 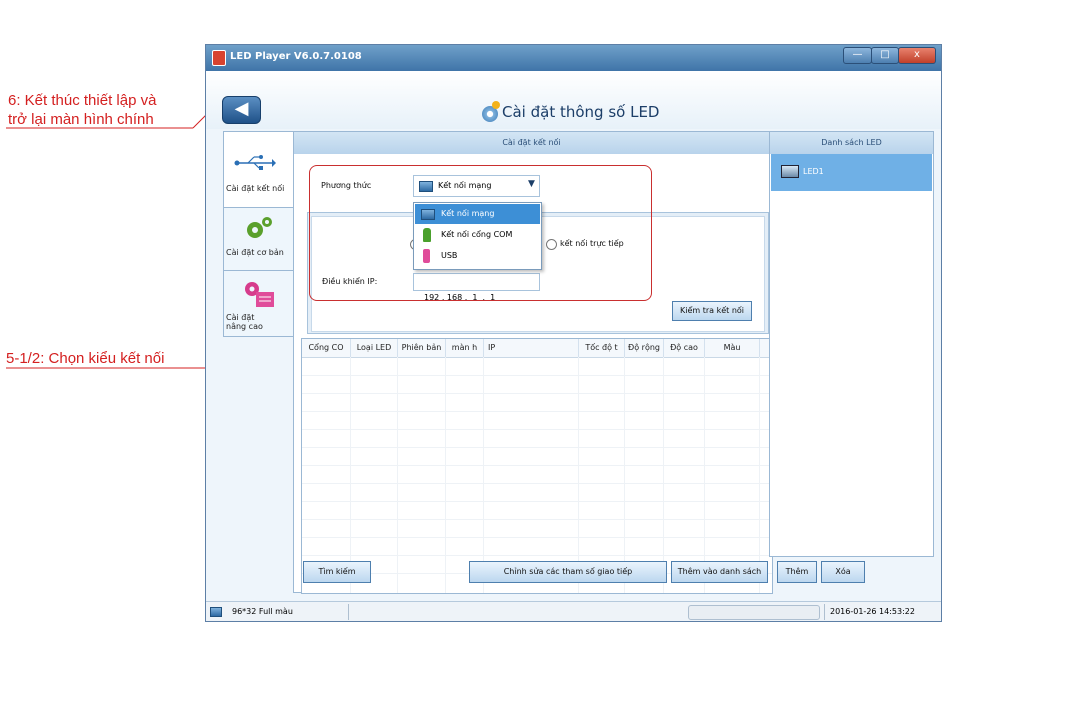 I want to click on nav-connection-settings: Cài đặt kết nối, so click(x=259, y=169).